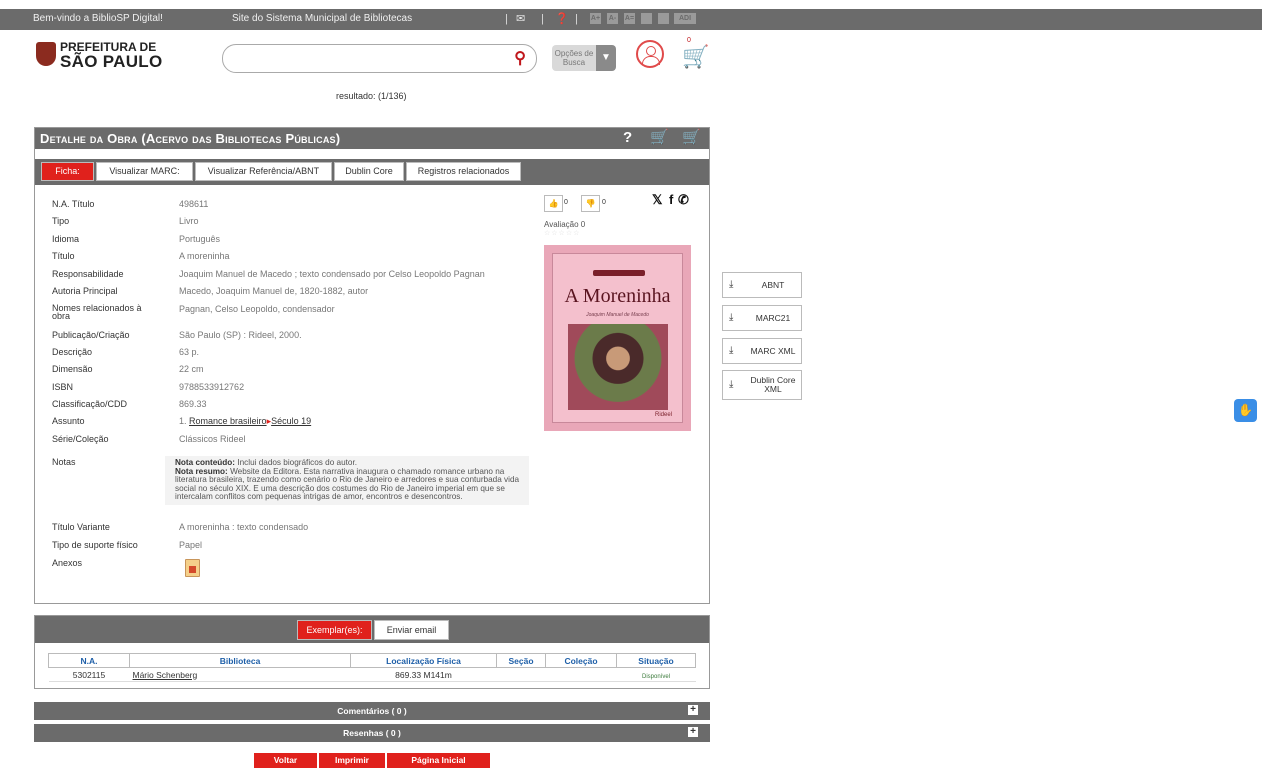 The image size is (1262, 782). Describe the element at coordinates (604, 202) in the screenshot. I see `dislike-count: 0` at that location.